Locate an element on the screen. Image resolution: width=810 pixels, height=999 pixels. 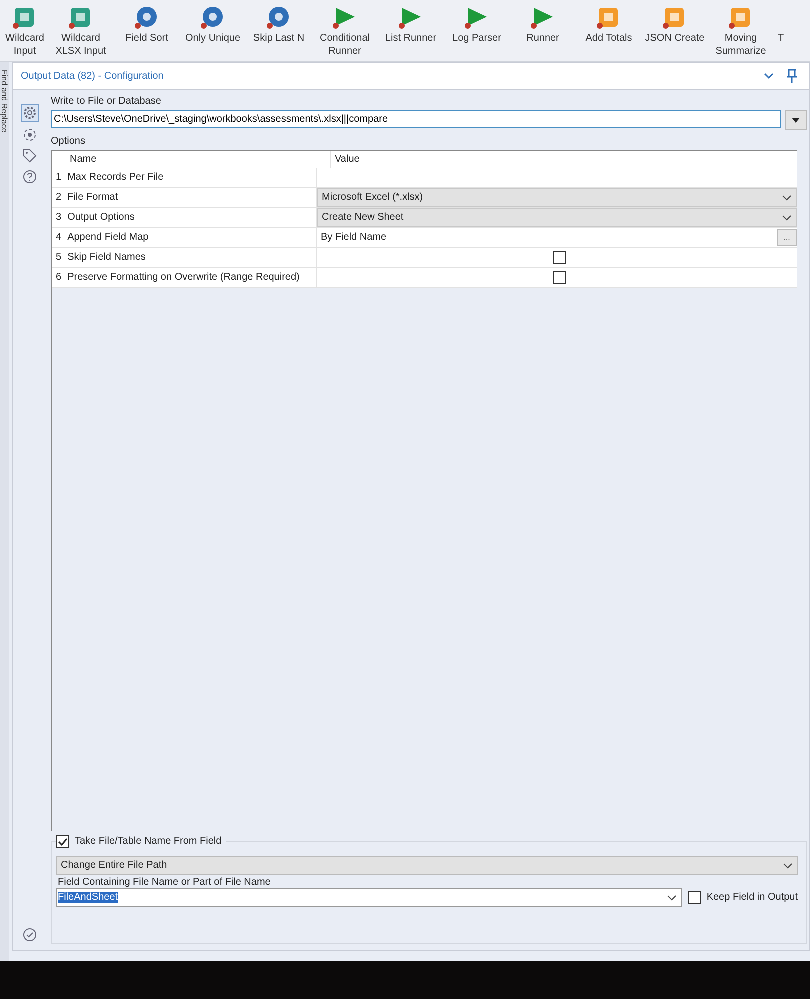
tool-button: Only Unique is located at coordinates (213, 30).